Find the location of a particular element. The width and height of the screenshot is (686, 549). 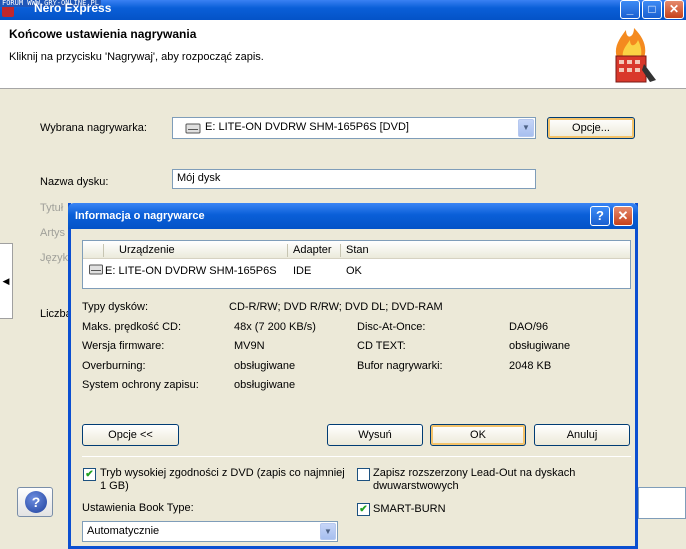

cancel-button: Anuluj is located at coordinates (582, 435).